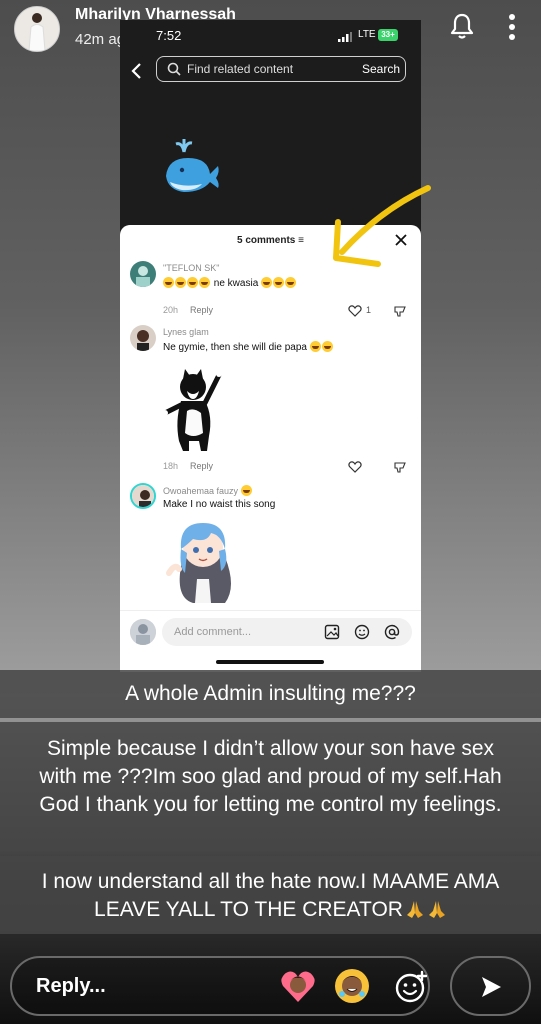  I want to click on arrow-annotation, so click(382, 226).